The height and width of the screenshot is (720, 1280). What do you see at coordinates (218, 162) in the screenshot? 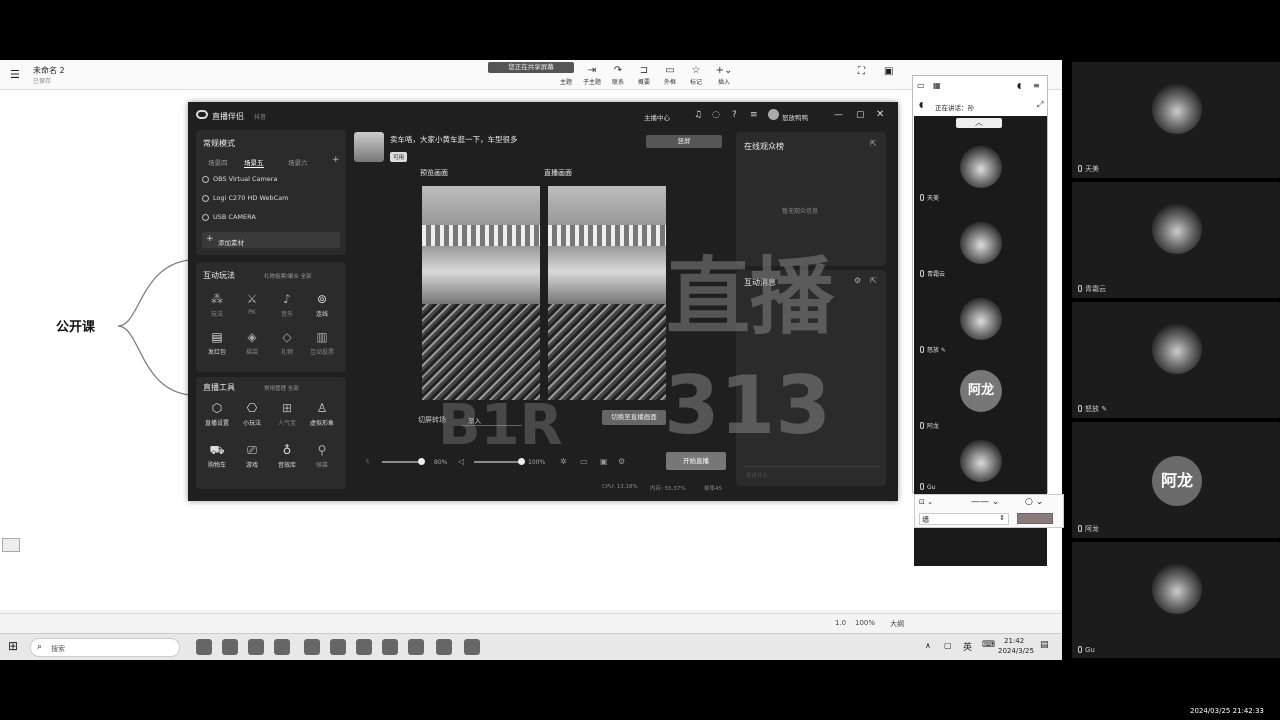
I see `scene-tab-1: 场景四` at bounding box center [218, 162].